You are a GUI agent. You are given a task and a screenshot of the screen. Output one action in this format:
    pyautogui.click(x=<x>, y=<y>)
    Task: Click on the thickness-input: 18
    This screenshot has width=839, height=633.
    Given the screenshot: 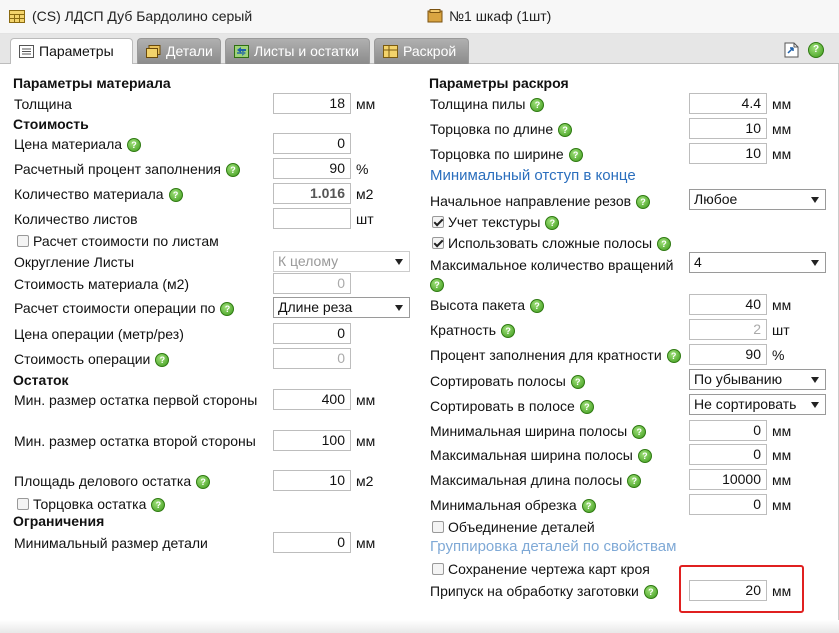 What is the action you would take?
    pyautogui.click(x=312, y=103)
    